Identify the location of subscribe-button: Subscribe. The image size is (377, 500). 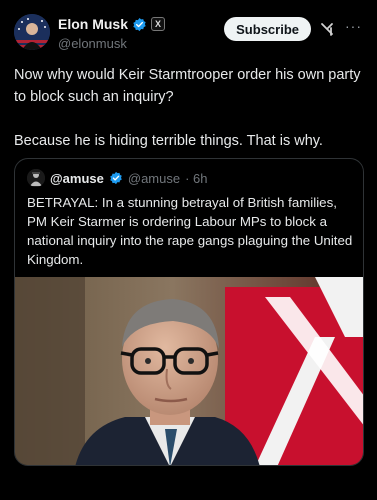
(267, 29).